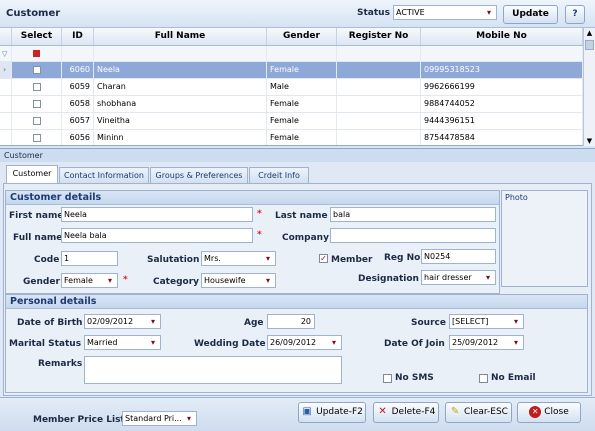  I want to click on table-row: 6057 Vineitha Female 9444396151, so click(297, 121).